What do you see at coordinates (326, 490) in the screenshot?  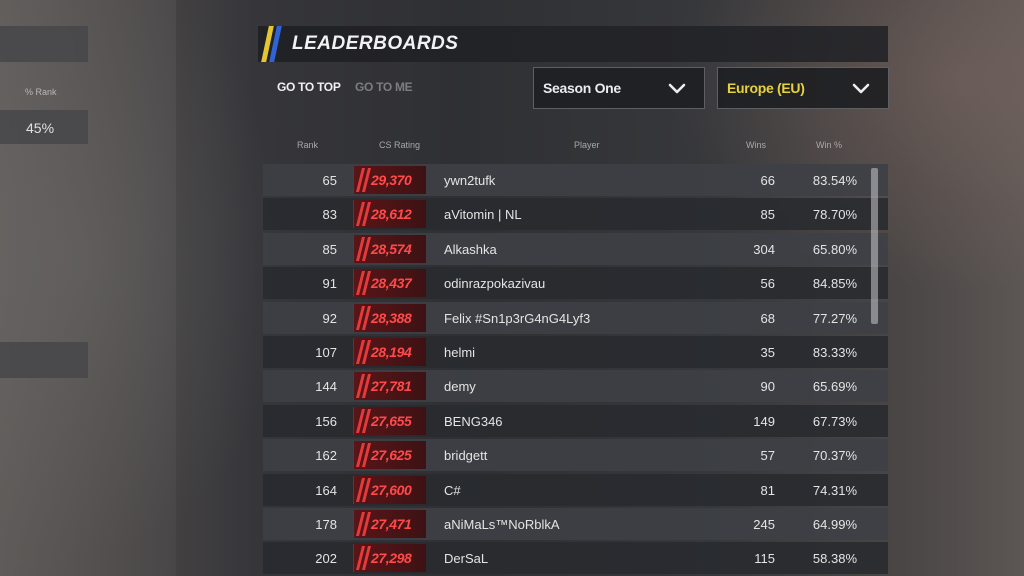 I see `rank-cell: 164` at bounding box center [326, 490].